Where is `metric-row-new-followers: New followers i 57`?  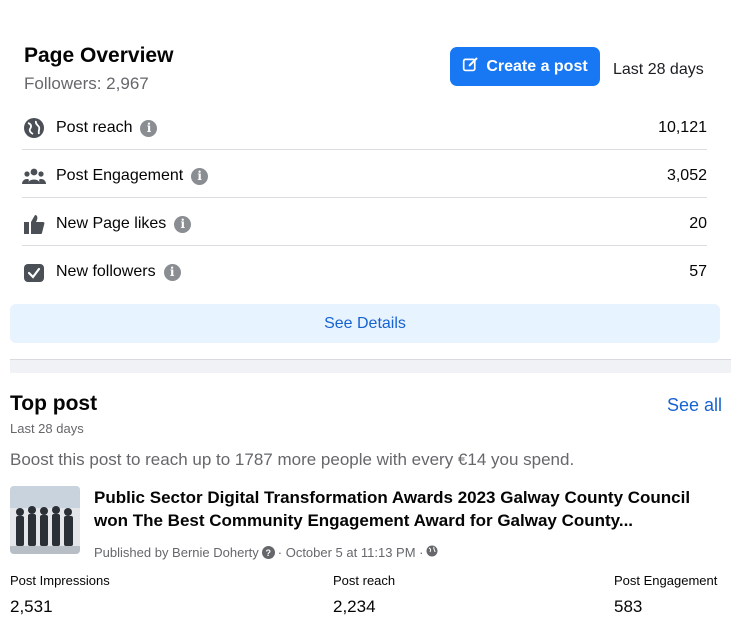
metric-row-new-followers: New followers i 57 is located at coordinates (364, 270).